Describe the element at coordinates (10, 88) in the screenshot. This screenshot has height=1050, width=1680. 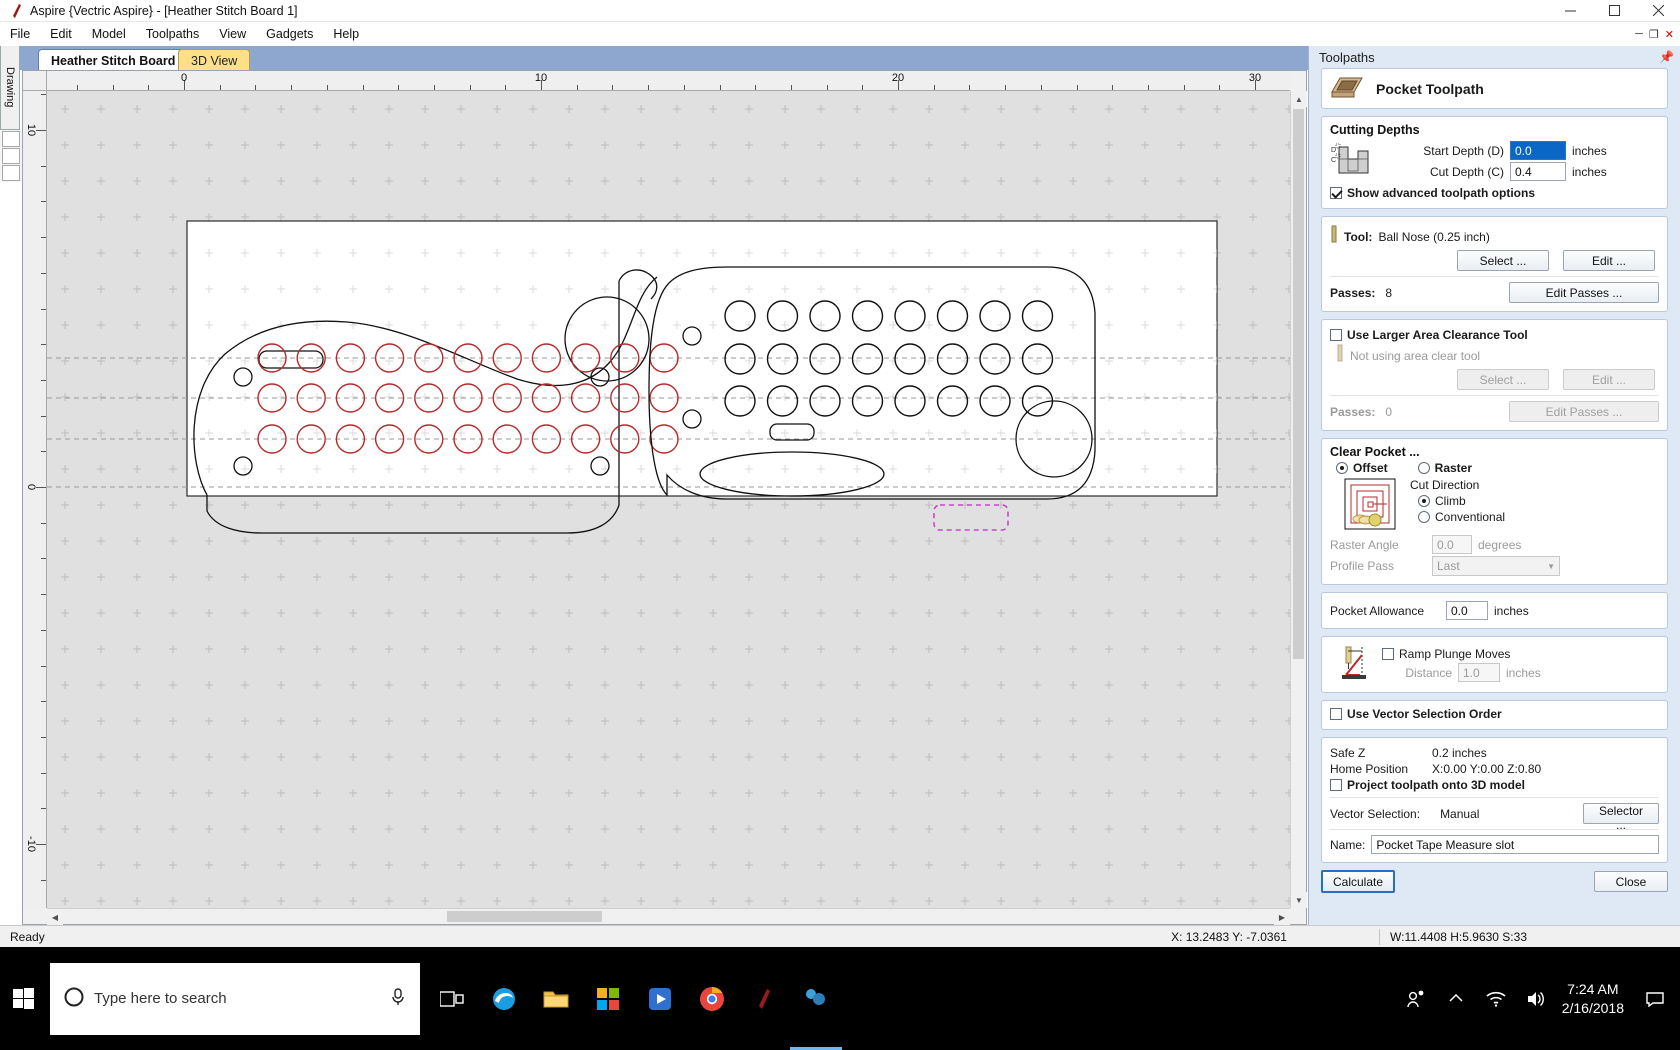
I see `sidebar-tab-drawing: Drawing` at that location.